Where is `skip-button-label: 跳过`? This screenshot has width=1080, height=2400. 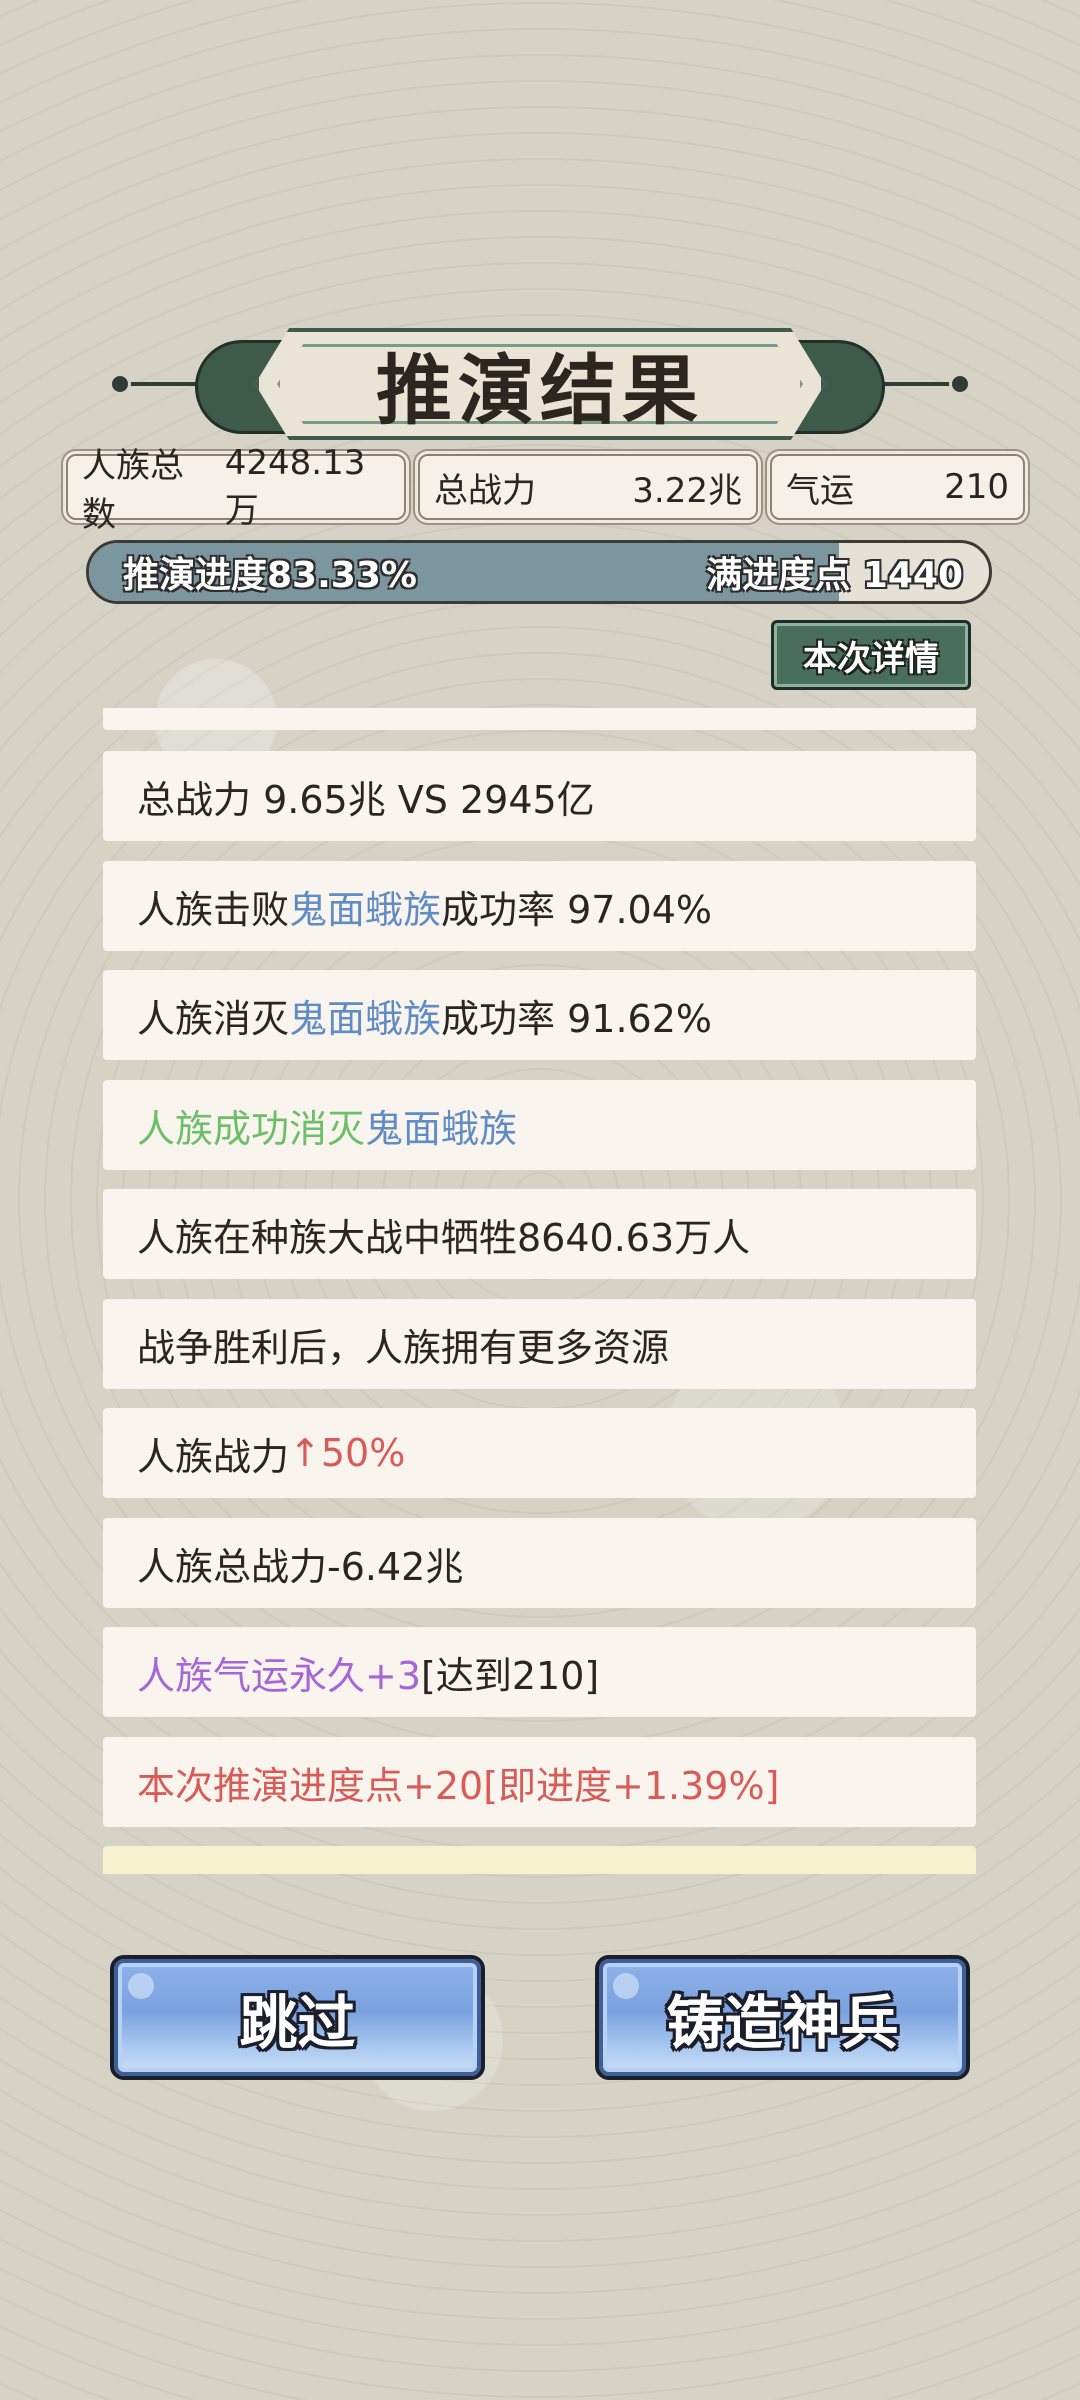
skip-button-label: 跳过 is located at coordinates (297, 2022).